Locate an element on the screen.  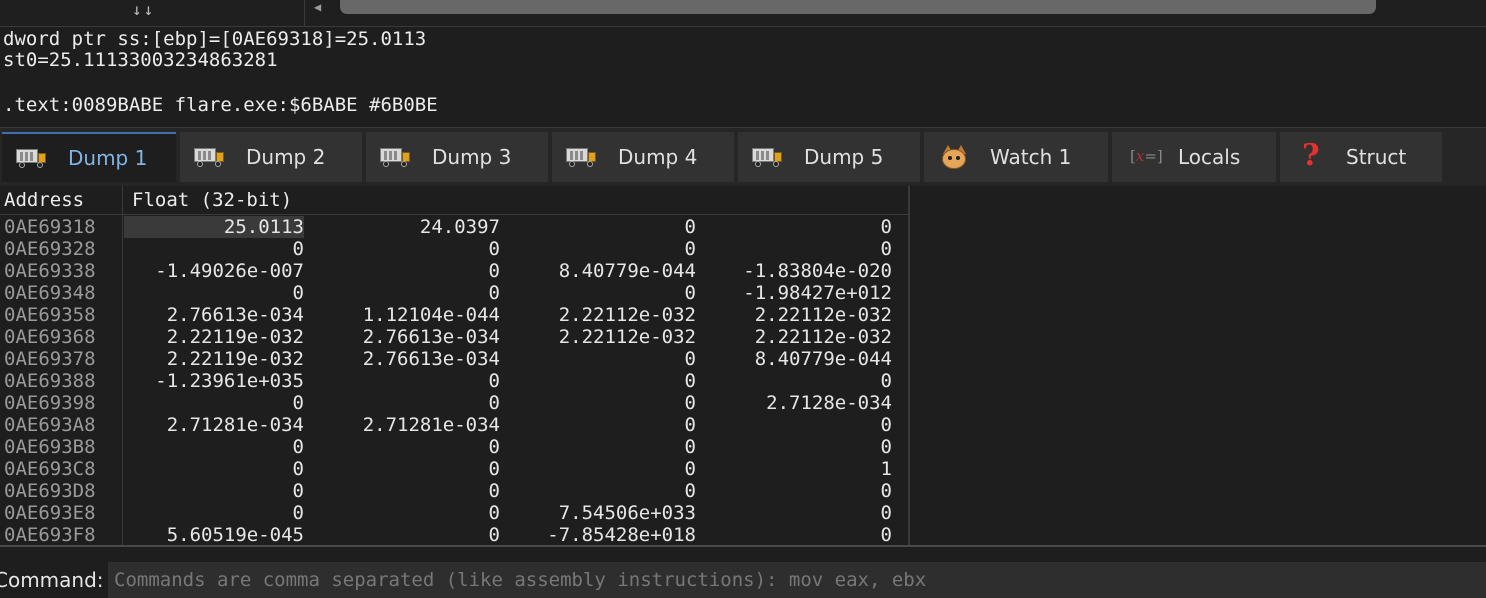
float-value: -1.83804e-020 is located at coordinates (802, 271).